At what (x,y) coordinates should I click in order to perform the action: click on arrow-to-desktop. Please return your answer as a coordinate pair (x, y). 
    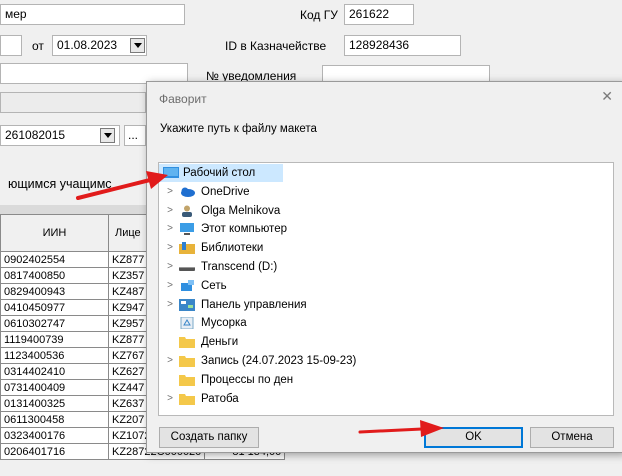
    Looking at the image, I should click on (122, 185).